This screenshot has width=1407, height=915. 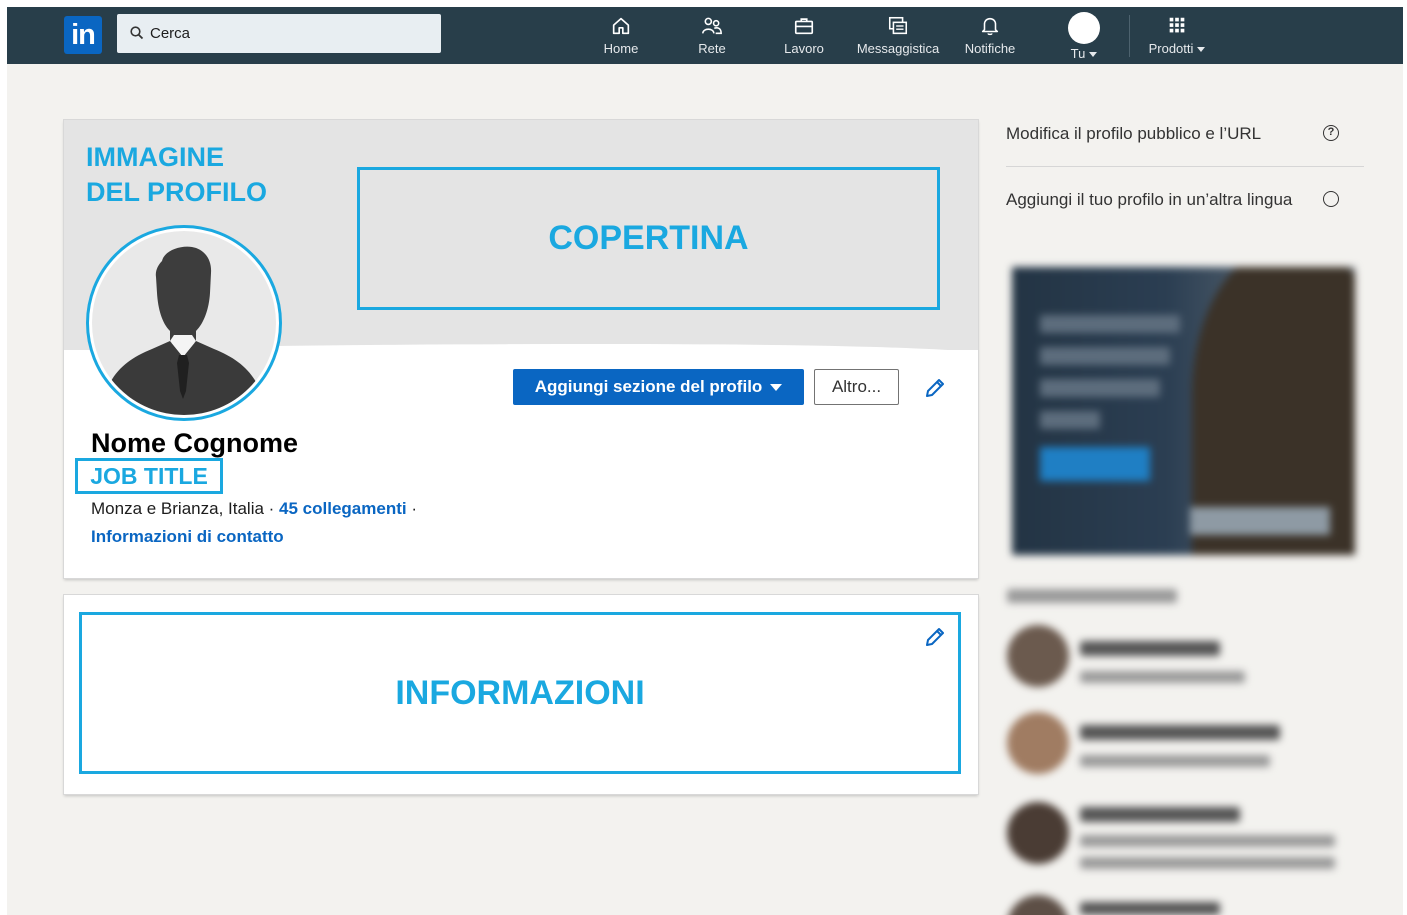 I want to click on network-icon, so click(x=712, y=26).